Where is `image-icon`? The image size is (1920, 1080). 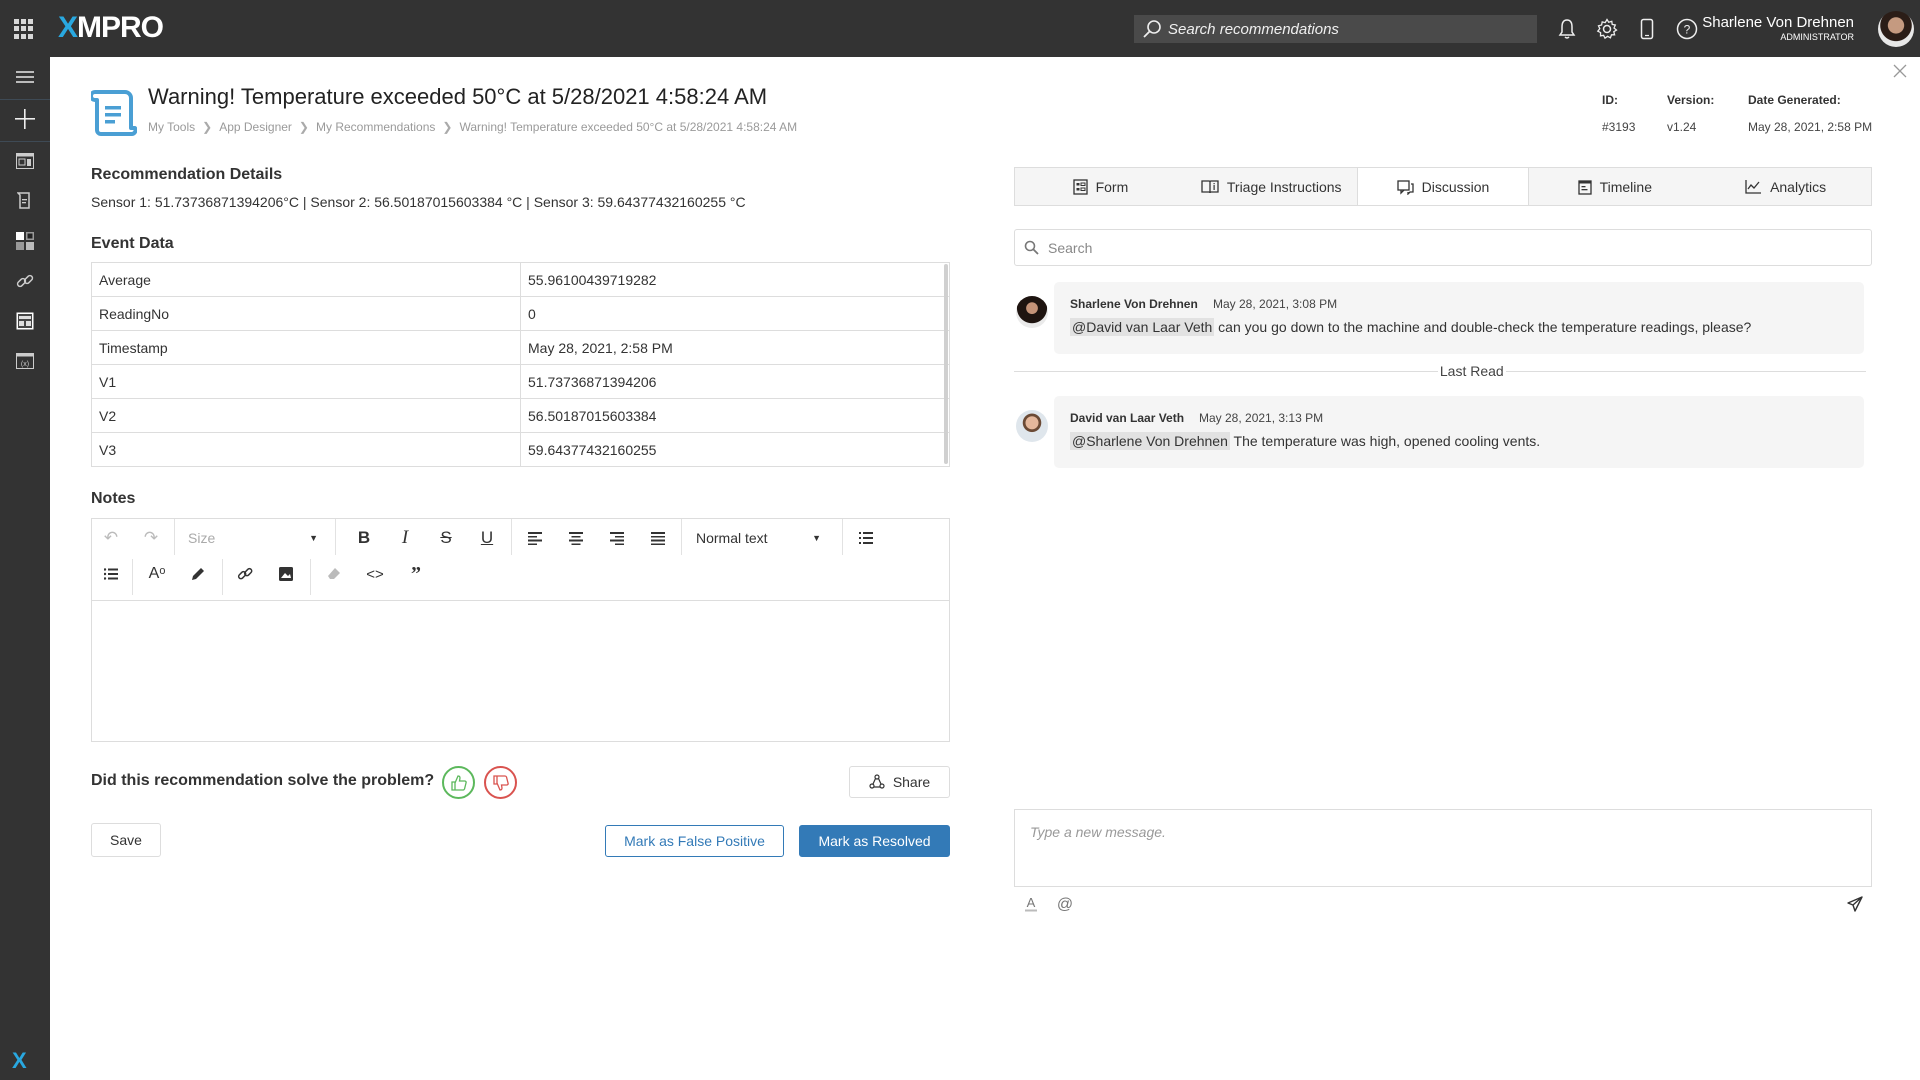
image-icon is located at coordinates (286, 574).